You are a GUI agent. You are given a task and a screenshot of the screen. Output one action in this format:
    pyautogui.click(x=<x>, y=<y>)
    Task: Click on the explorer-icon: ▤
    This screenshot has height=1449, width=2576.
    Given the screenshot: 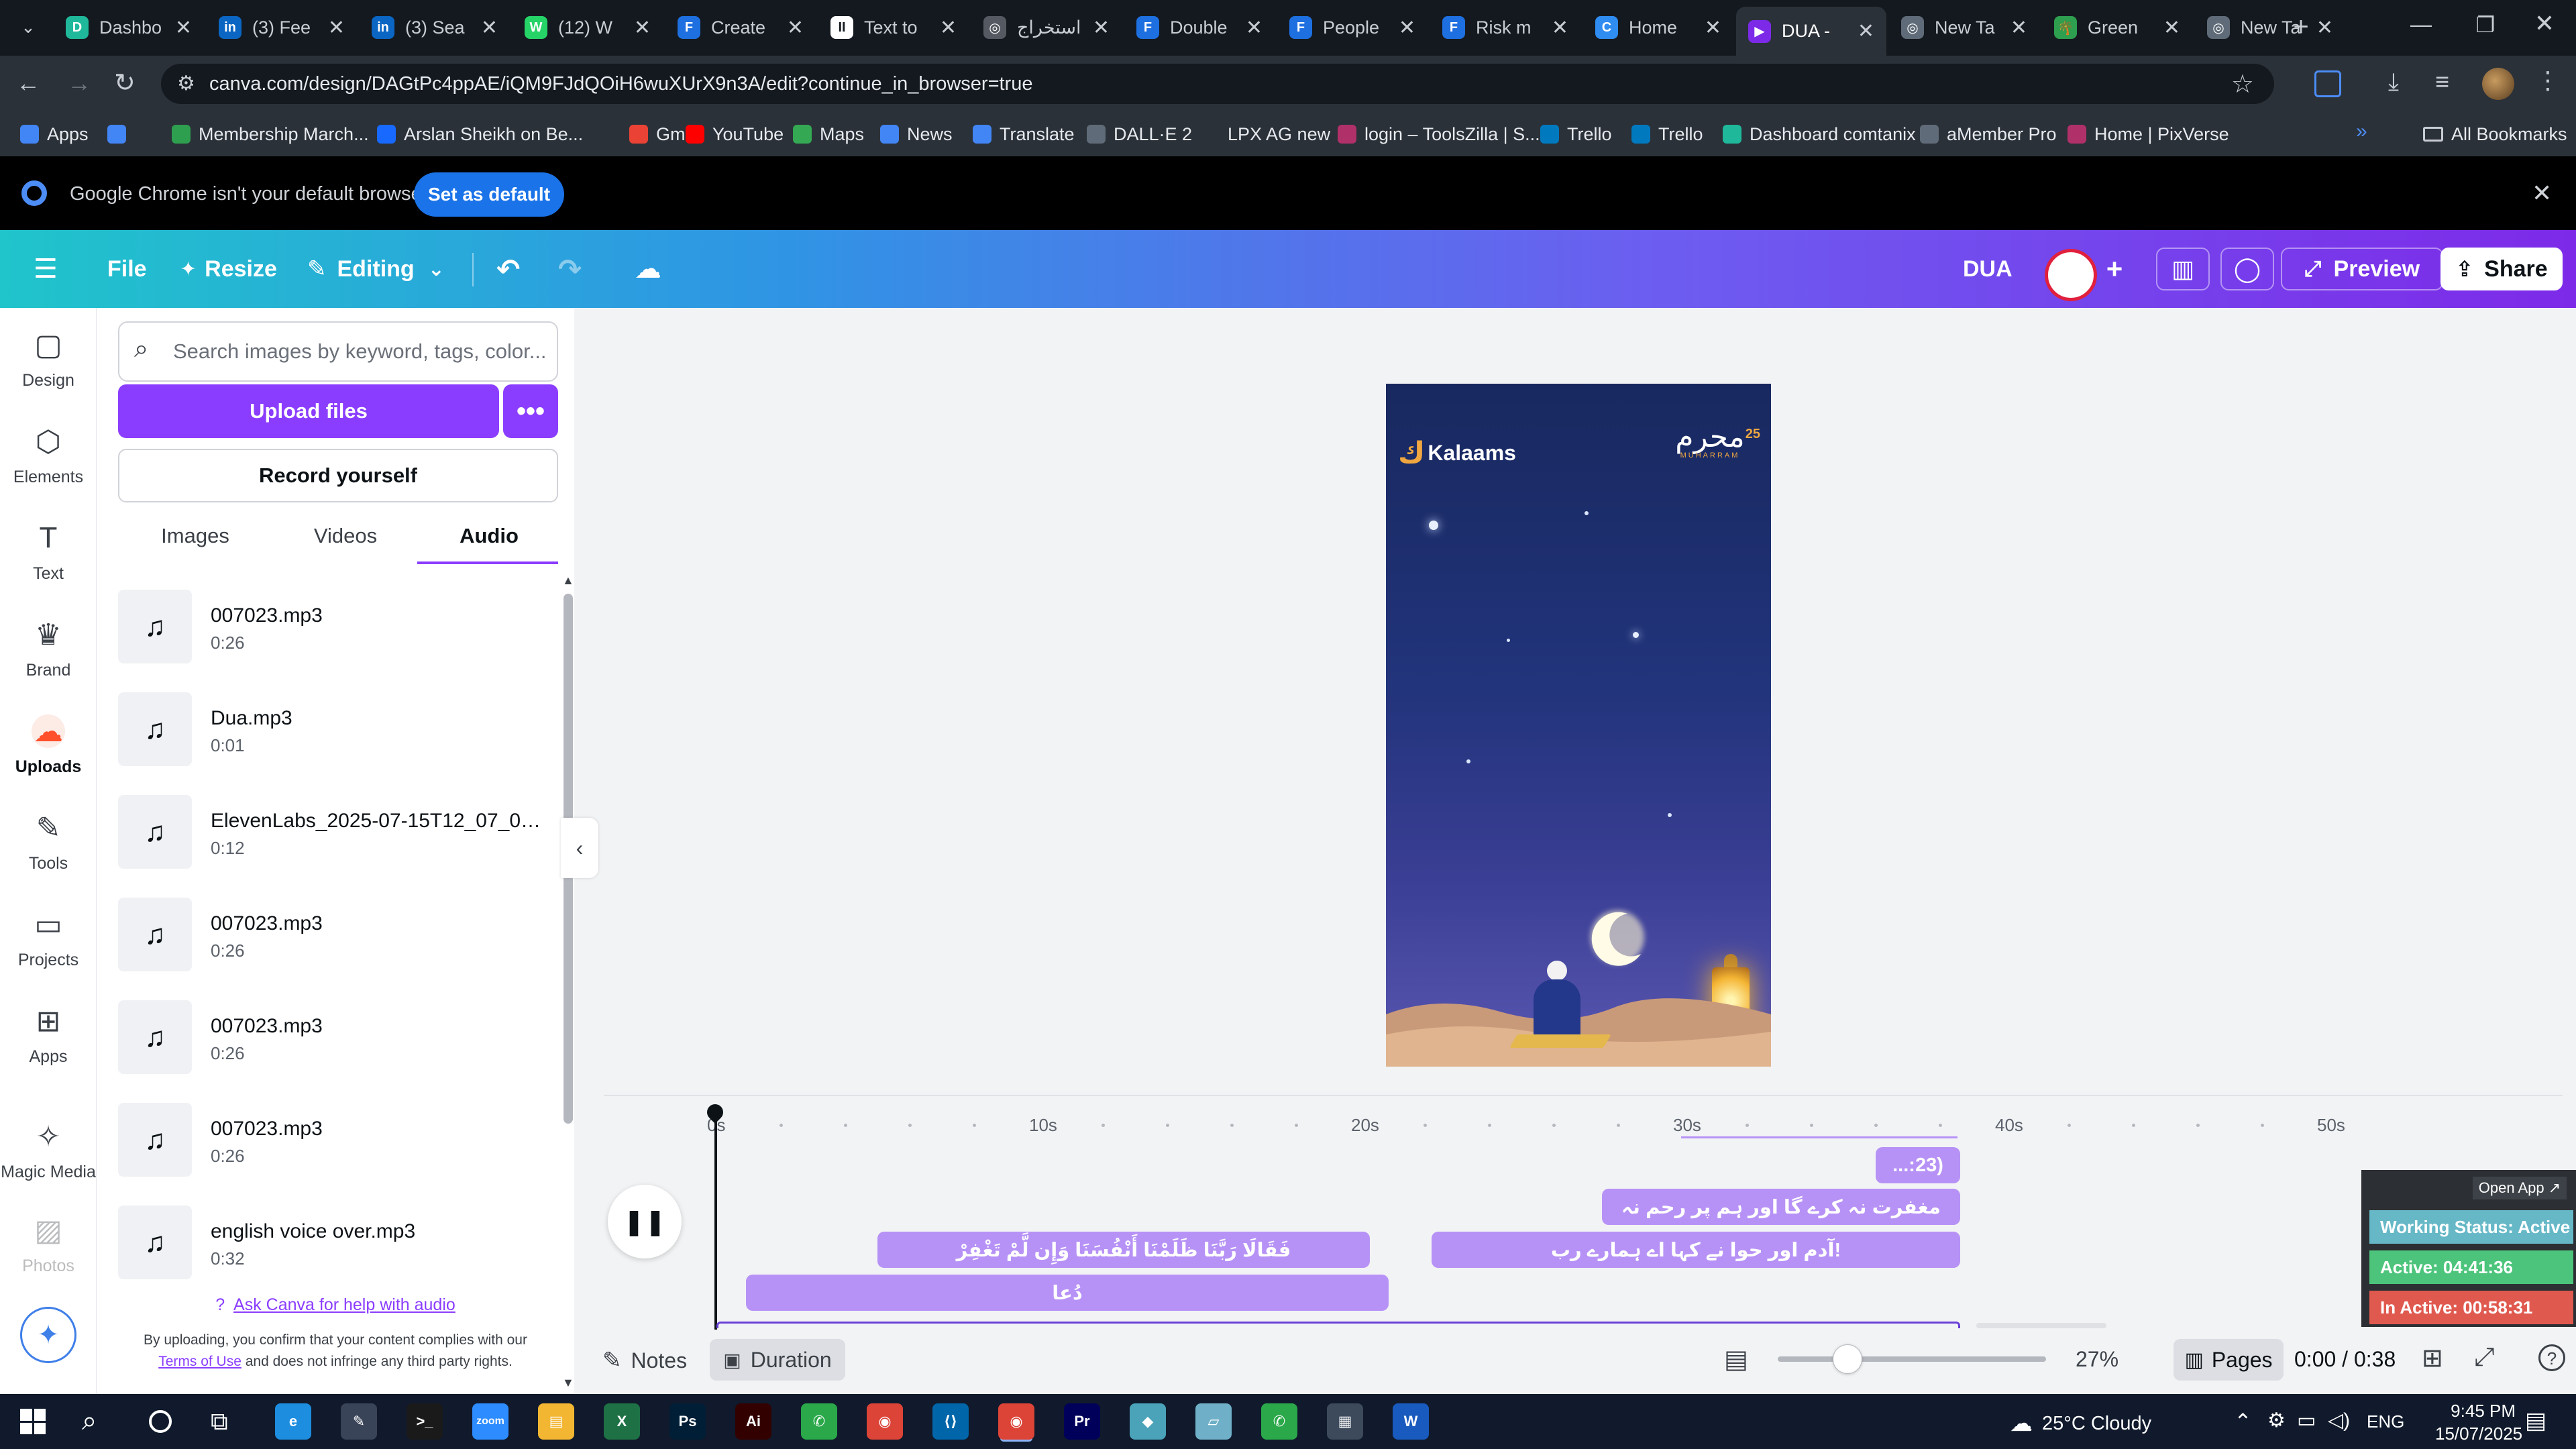 What is the action you would take?
    pyautogui.click(x=556, y=1421)
    